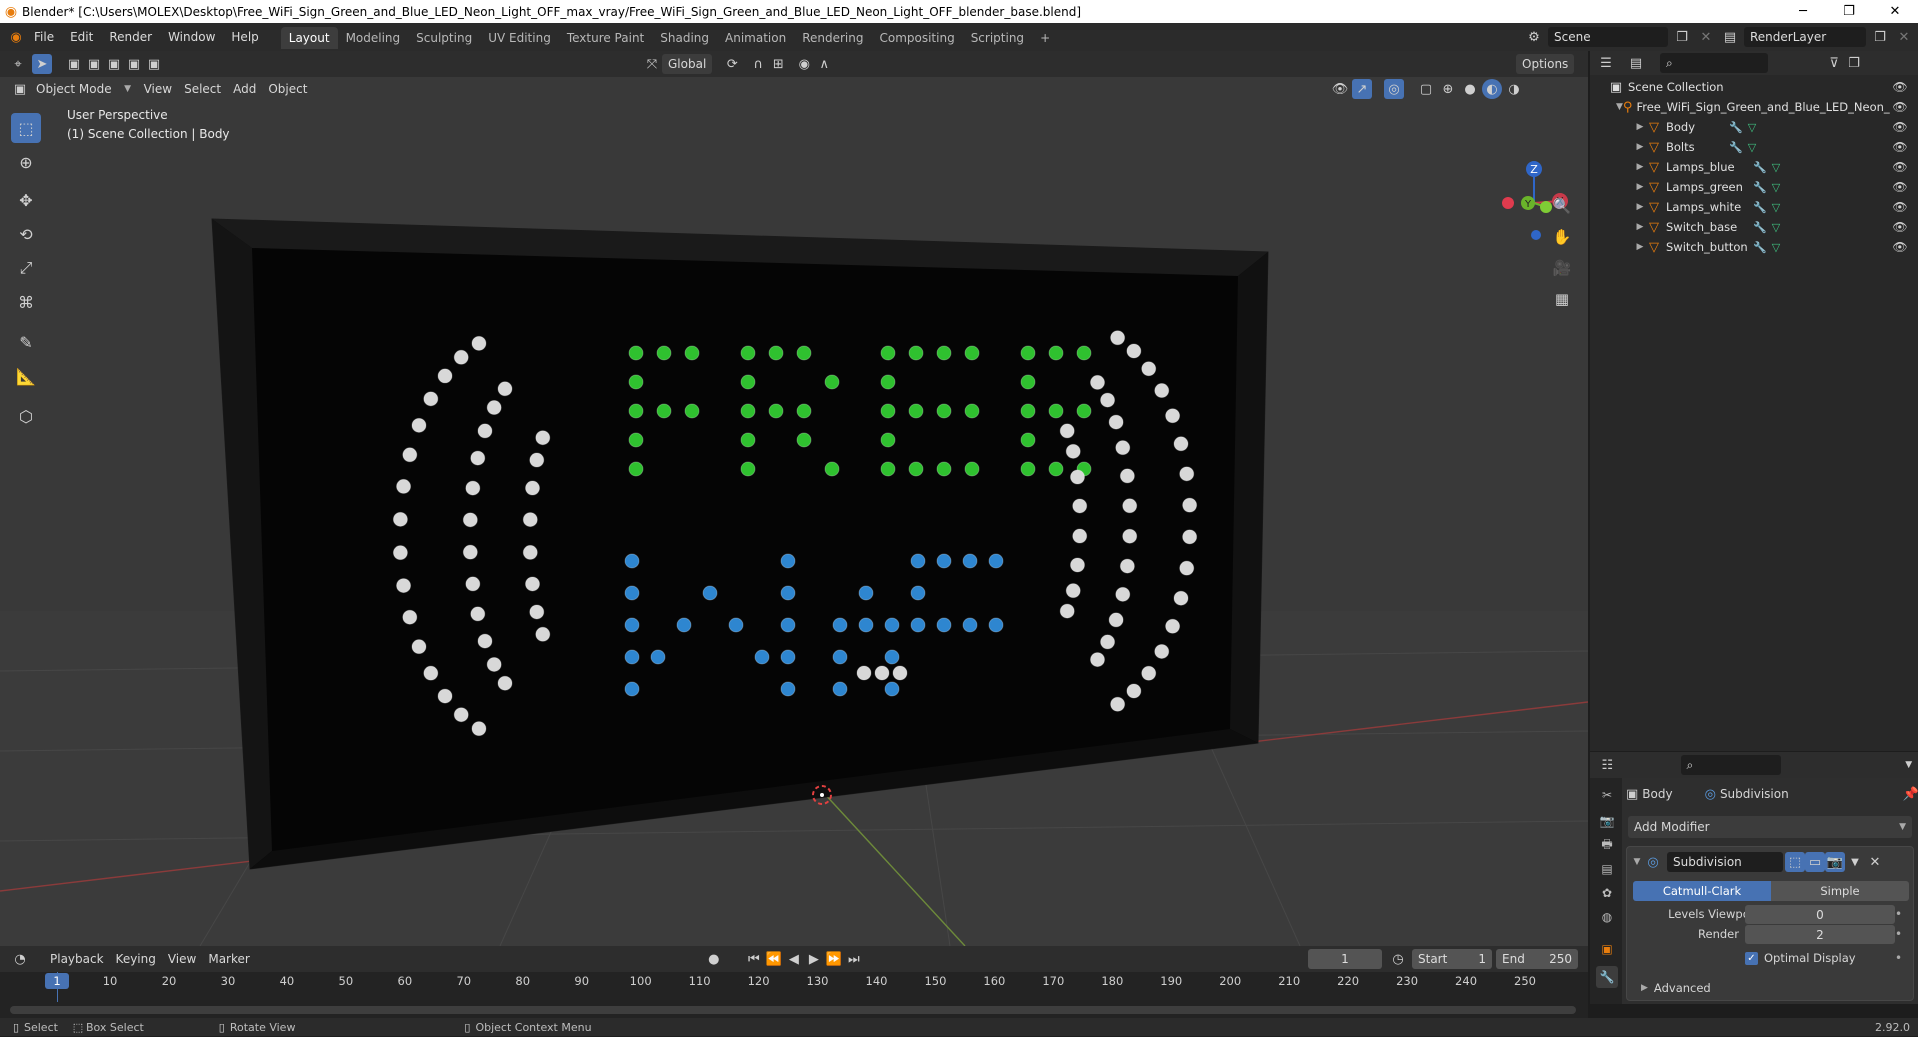  I want to click on advanced-subpanel: ▶ Advanced, so click(1676, 988).